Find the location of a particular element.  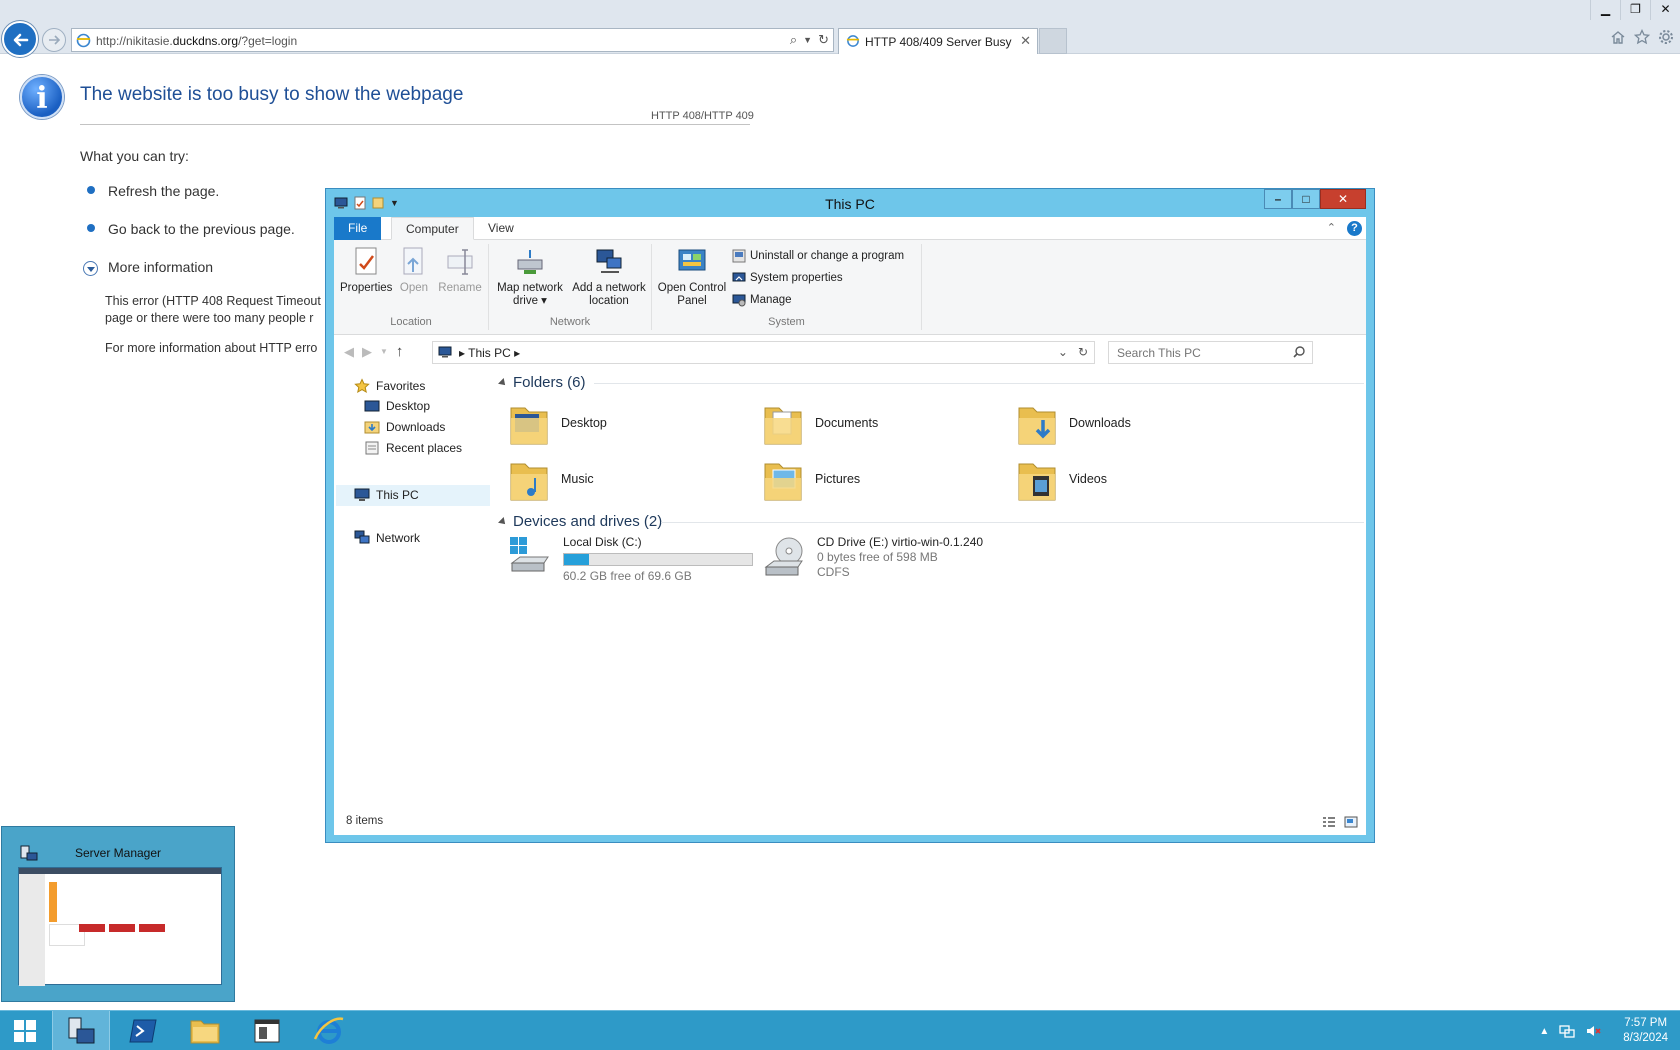

new-tab-button is located at coordinates (1053, 41).